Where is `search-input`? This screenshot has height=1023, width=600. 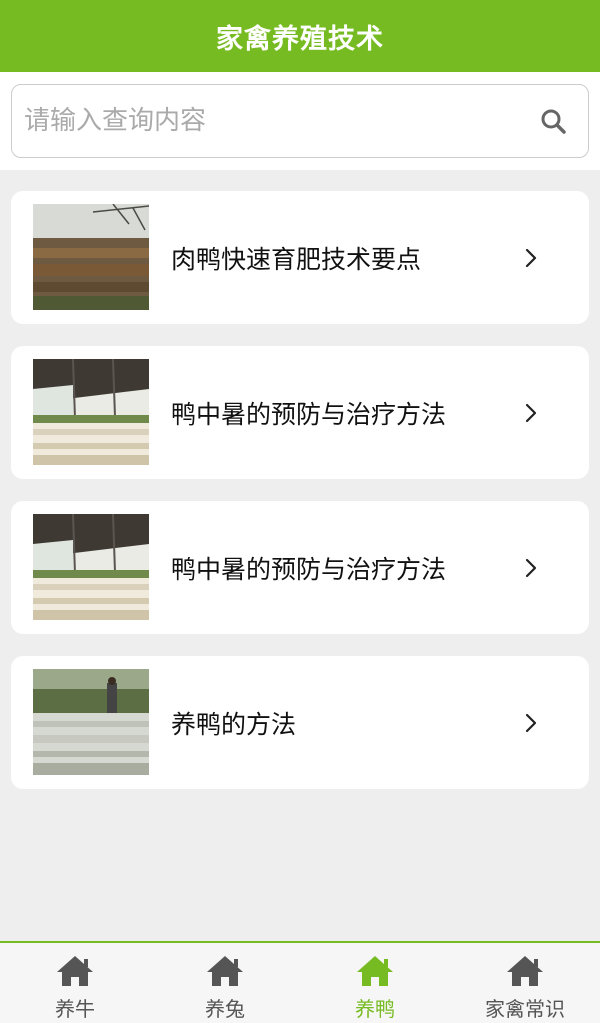 search-input is located at coordinates (281, 121).